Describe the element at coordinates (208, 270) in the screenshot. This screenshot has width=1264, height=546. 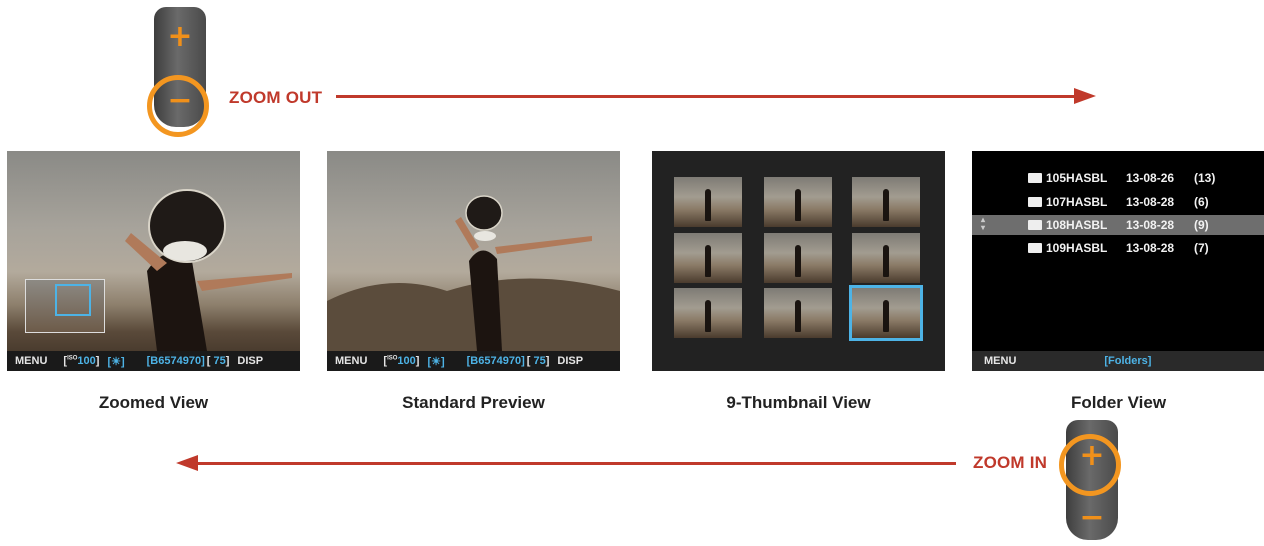
I see `model-figure-zoomed` at that location.